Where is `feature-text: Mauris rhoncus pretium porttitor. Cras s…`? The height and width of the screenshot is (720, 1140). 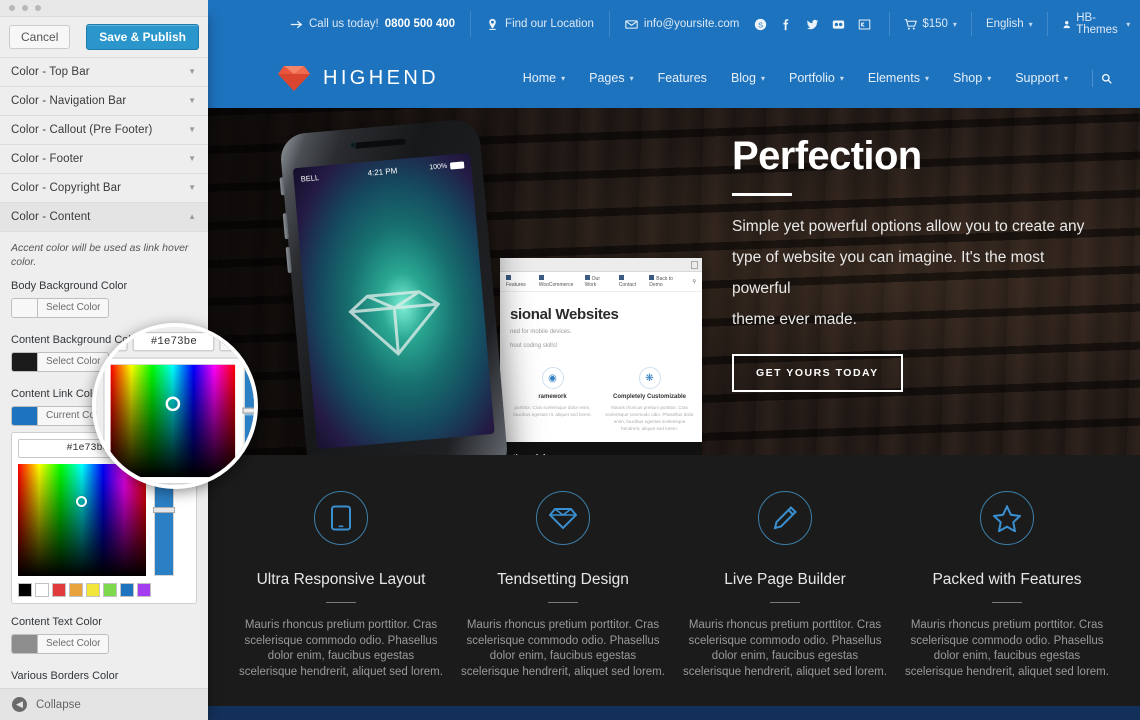
feature-text: Mauris rhoncus pretium porttitor. Cras s… is located at coordinates (341, 648).